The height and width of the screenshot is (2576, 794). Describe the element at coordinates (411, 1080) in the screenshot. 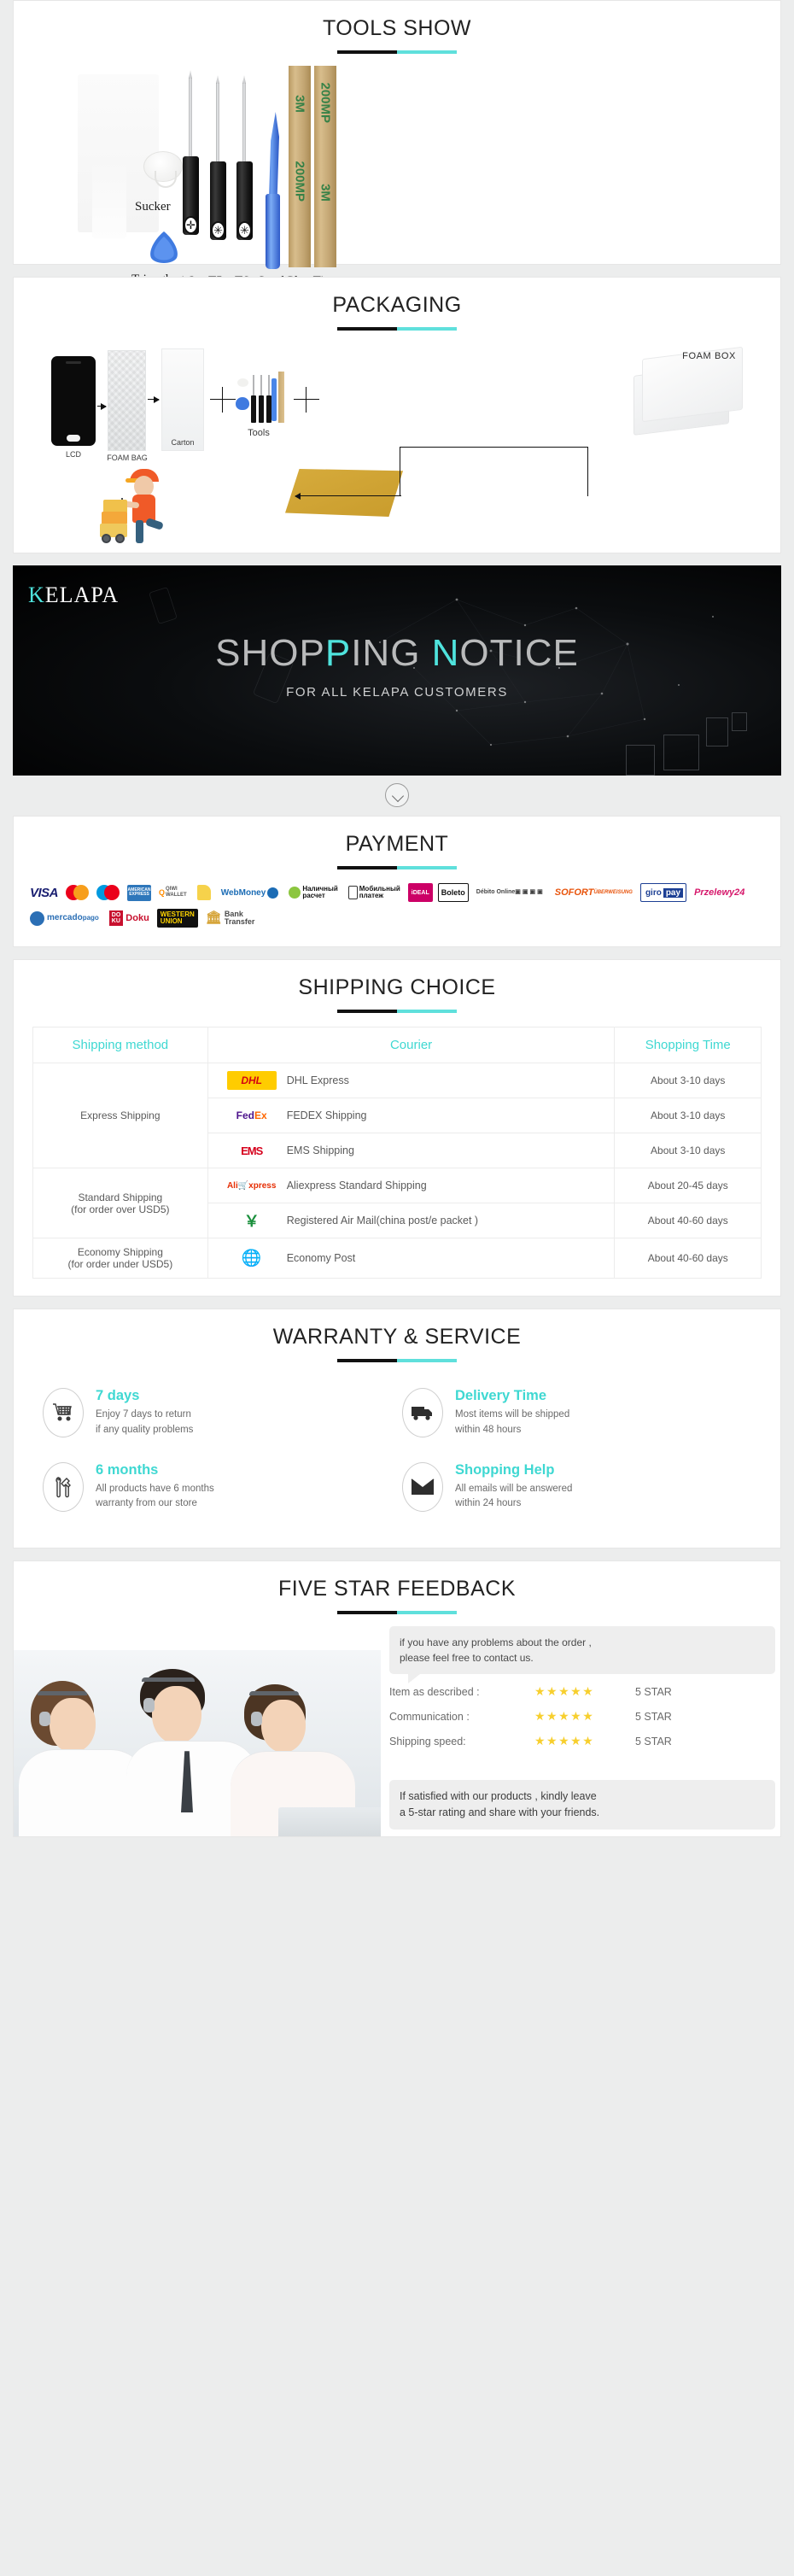

I see `courier-cell: DHL DHL Express` at that location.